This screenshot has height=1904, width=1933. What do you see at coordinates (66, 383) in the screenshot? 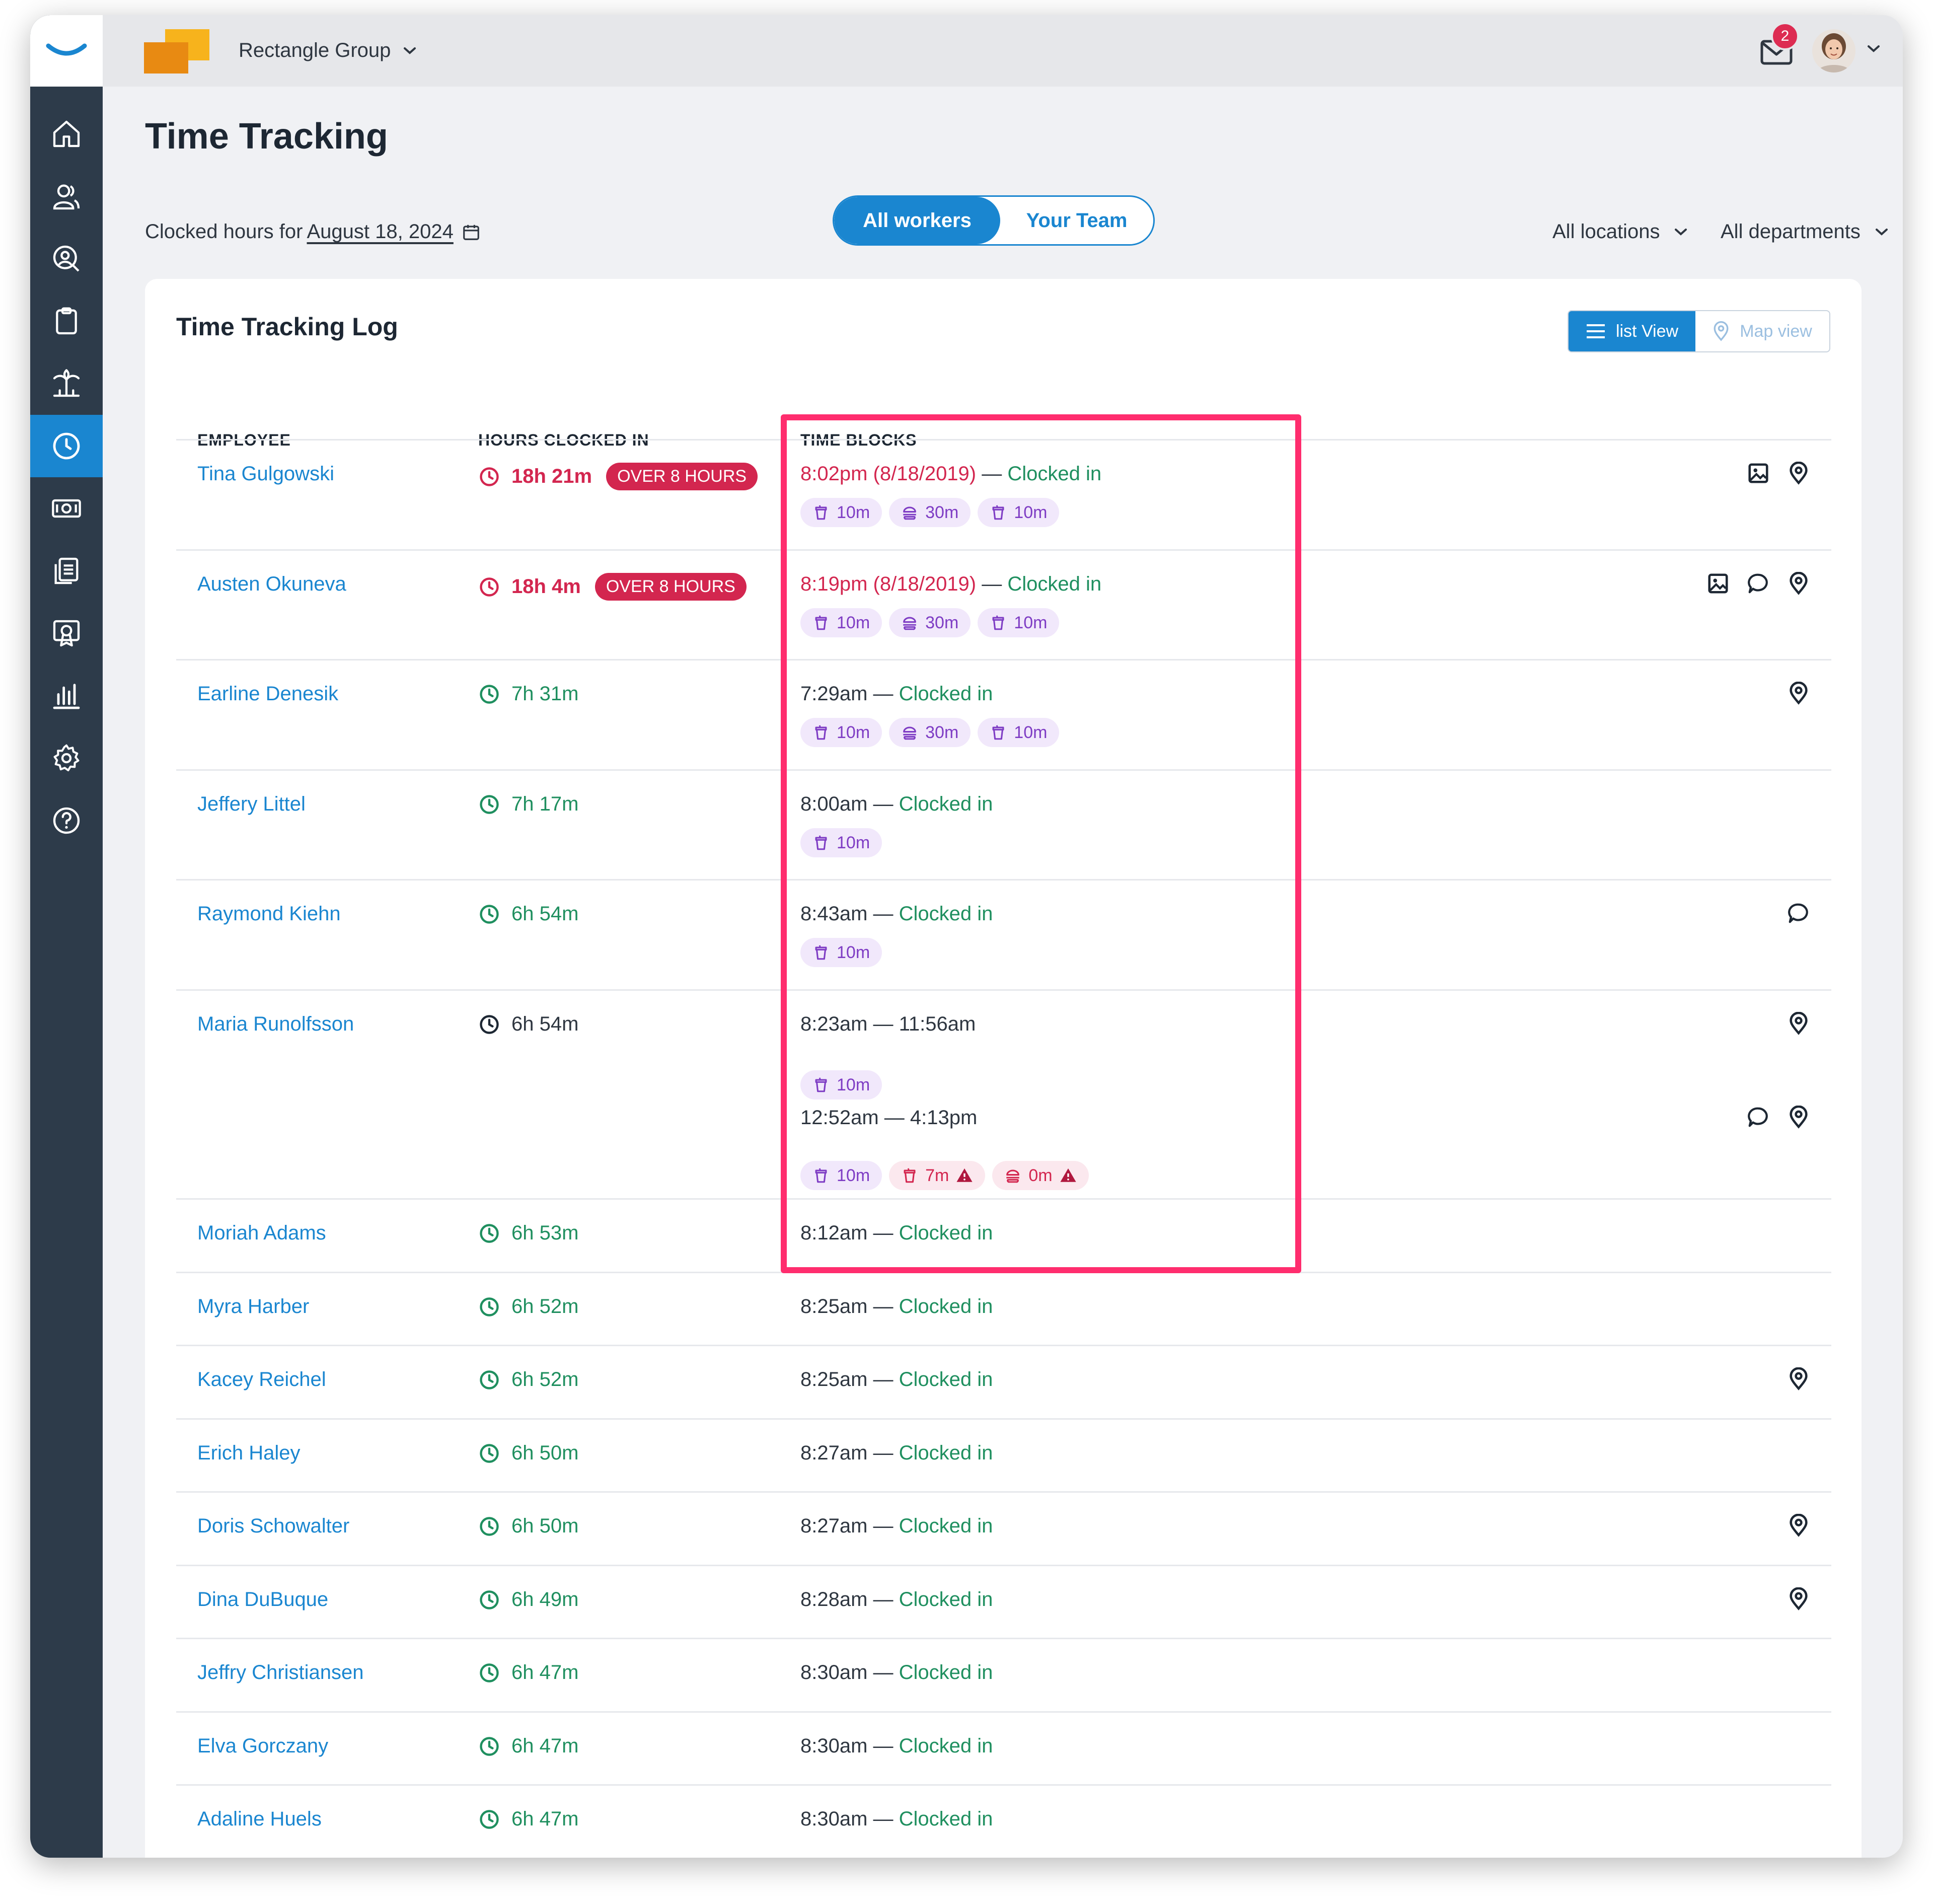
I see `sidebar-item-vacation` at bounding box center [66, 383].